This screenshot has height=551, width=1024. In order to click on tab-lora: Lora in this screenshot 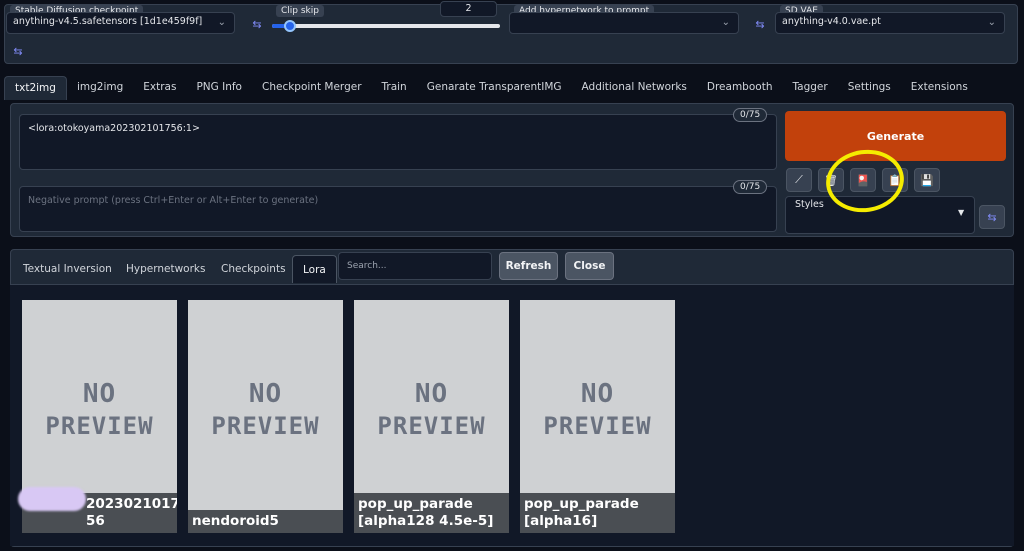, I will do `click(314, 269)`.